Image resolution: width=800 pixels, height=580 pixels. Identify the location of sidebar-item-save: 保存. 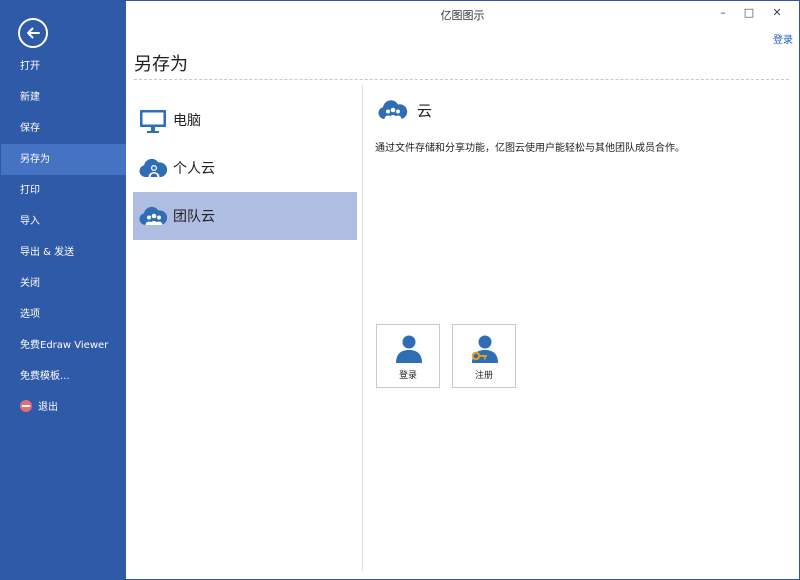
(63, 128).